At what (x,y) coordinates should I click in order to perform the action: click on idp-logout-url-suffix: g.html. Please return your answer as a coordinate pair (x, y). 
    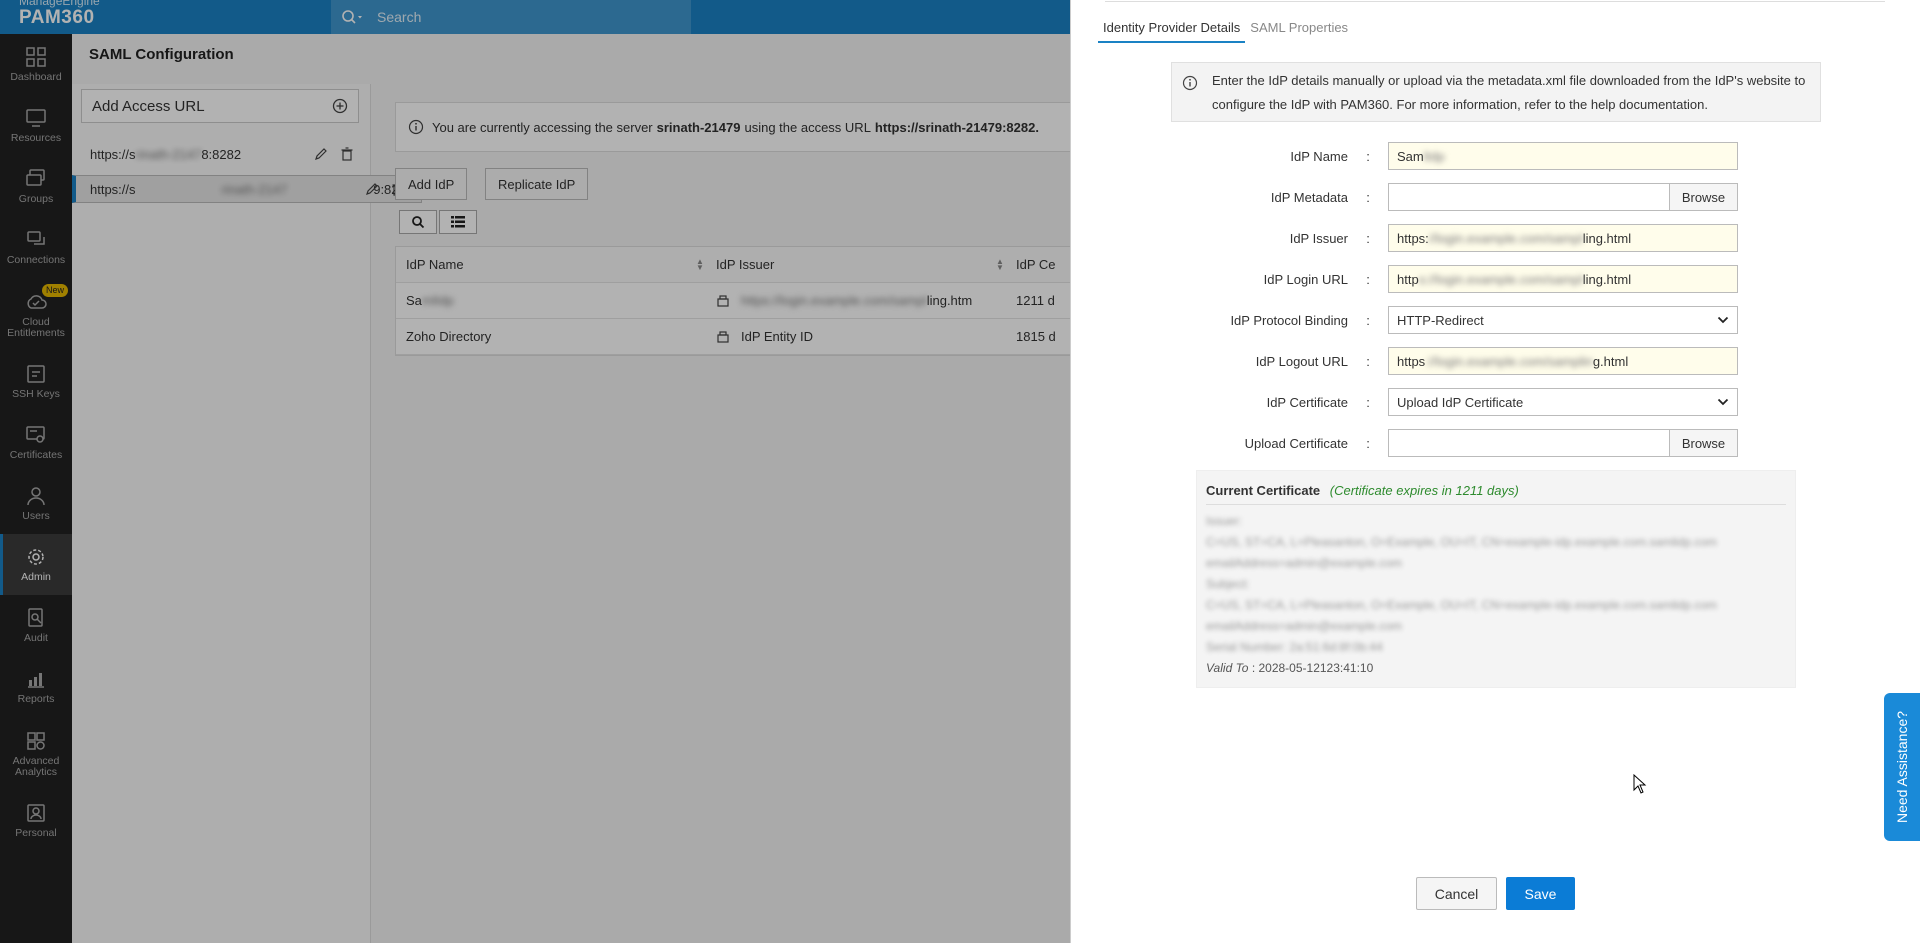
    Looking at the image, I should click on (1610, 361).